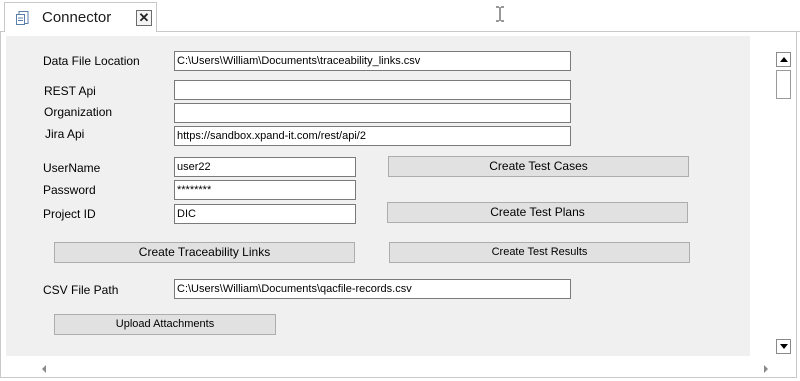  Describe the element at coordinates (23, 18) in the screenshot. I see `document-icon` at that location.